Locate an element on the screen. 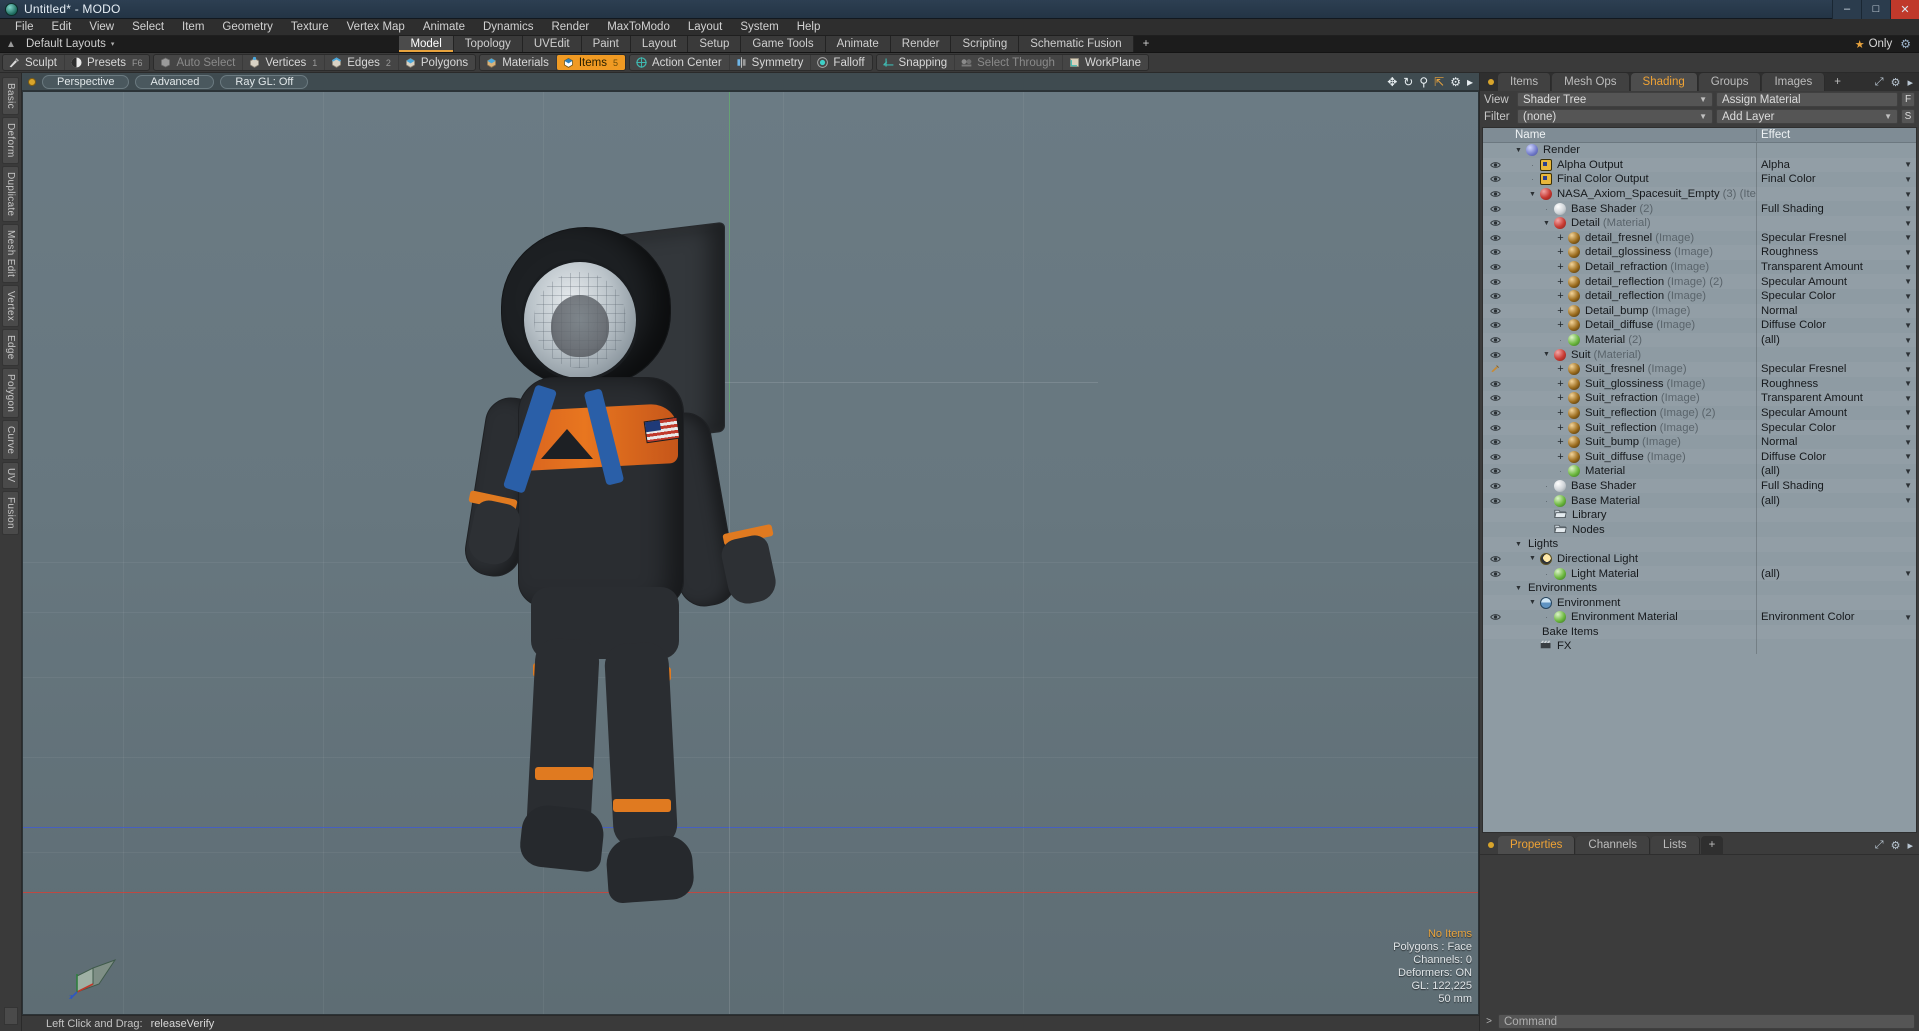  axis-orientation-widget: z is located at coordinates (104, 970).